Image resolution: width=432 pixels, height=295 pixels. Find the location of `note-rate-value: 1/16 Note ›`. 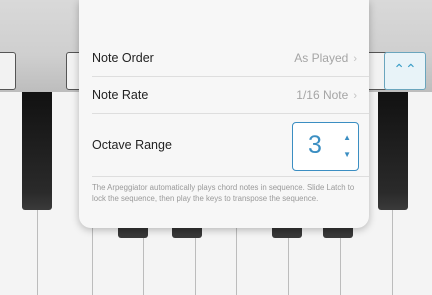

note-rate-value: 1/16 Note › is located at coordinates (326, 95).